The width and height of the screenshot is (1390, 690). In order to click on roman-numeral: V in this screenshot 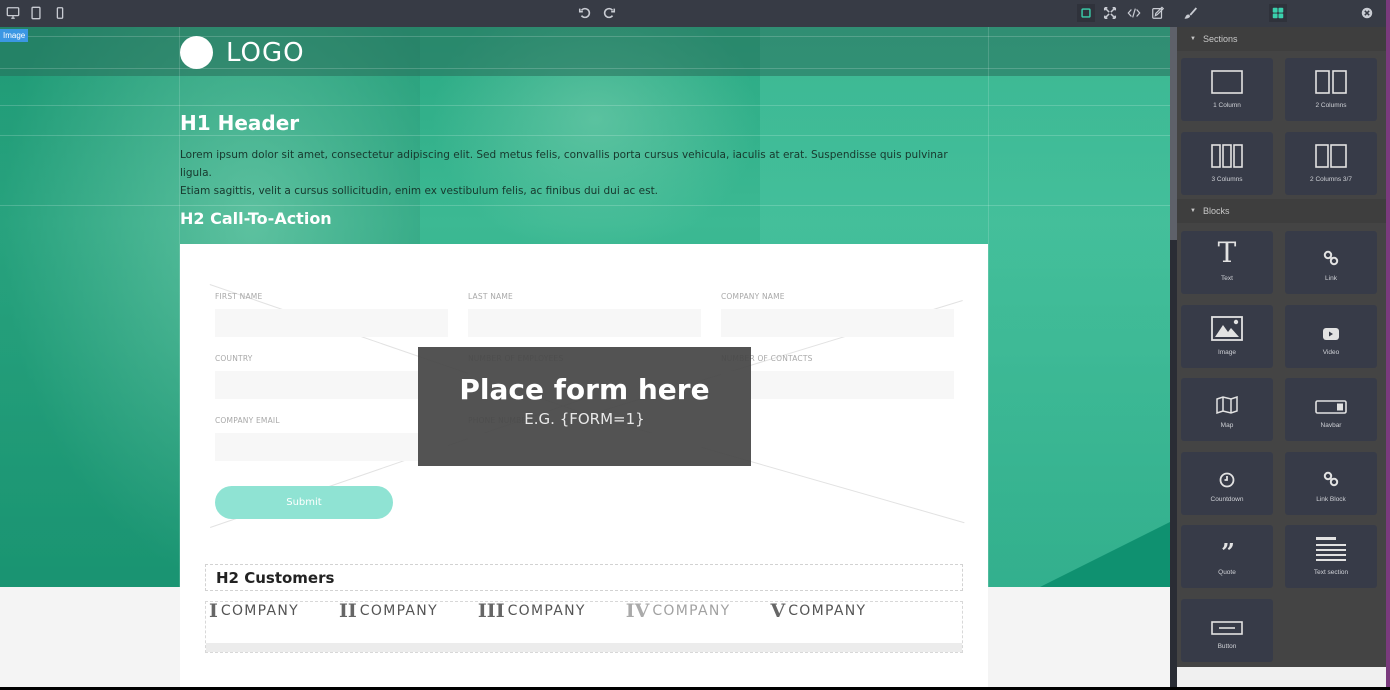, I will do `click(778, 611)`.